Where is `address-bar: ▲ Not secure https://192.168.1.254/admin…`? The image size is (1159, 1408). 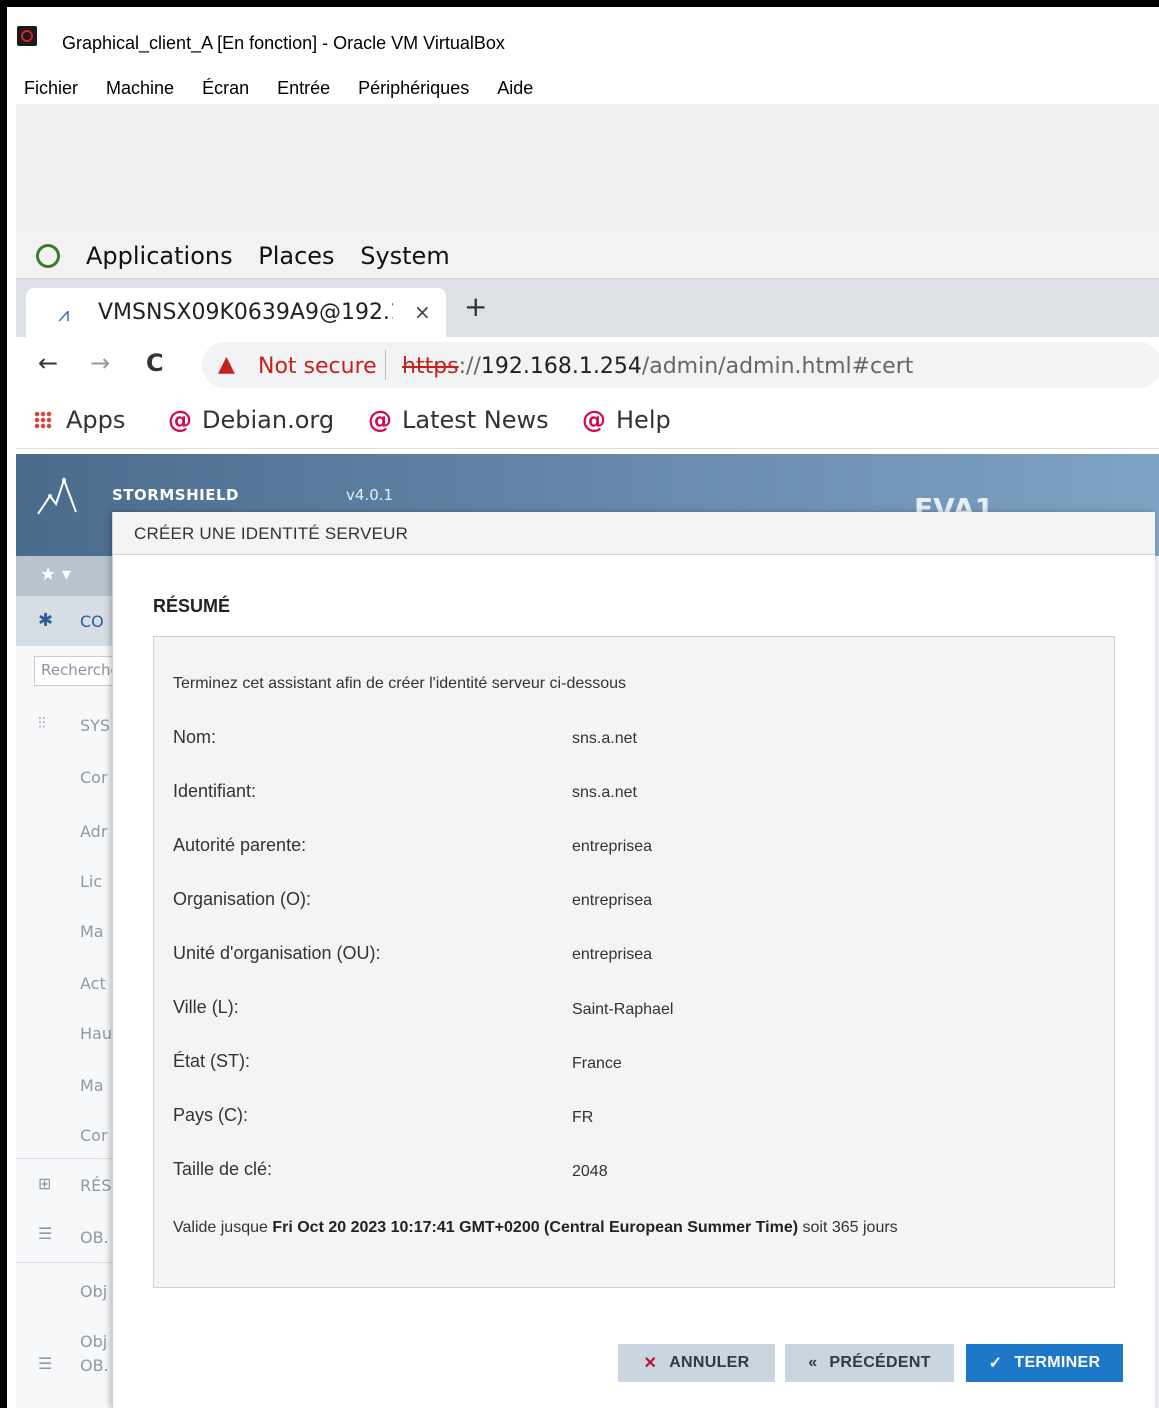
address-bar: ▲ Not secure https://192.168.1.254/admin… is located at coordinates (680, 365).